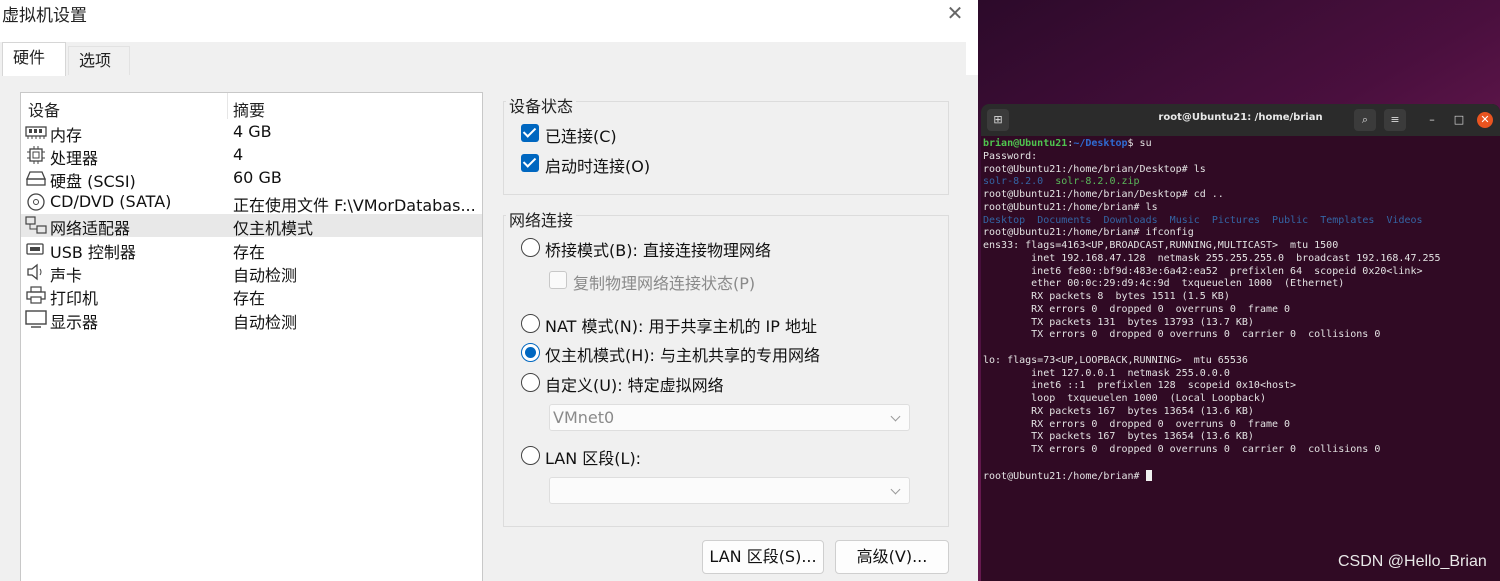  I want to click on search-icon: ⌕, so click(1365, 120).